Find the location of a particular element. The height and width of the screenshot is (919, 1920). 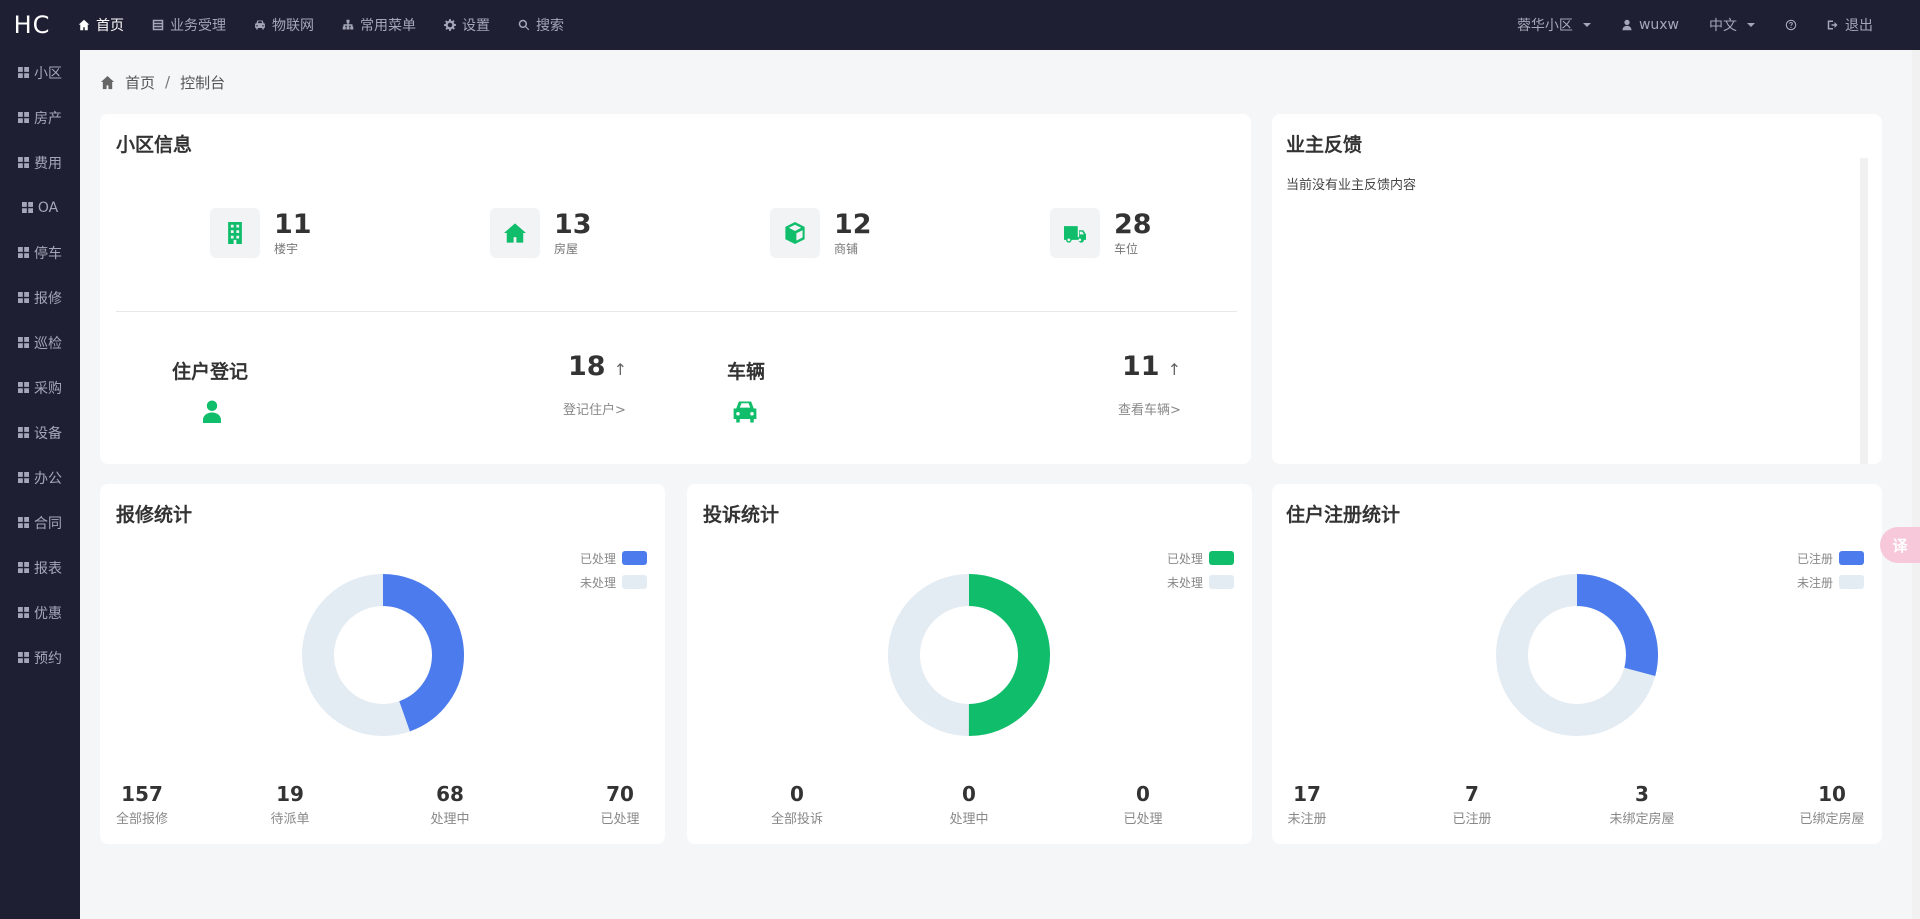

stat-label: 未注册 is located at coordinates (1307, 819).